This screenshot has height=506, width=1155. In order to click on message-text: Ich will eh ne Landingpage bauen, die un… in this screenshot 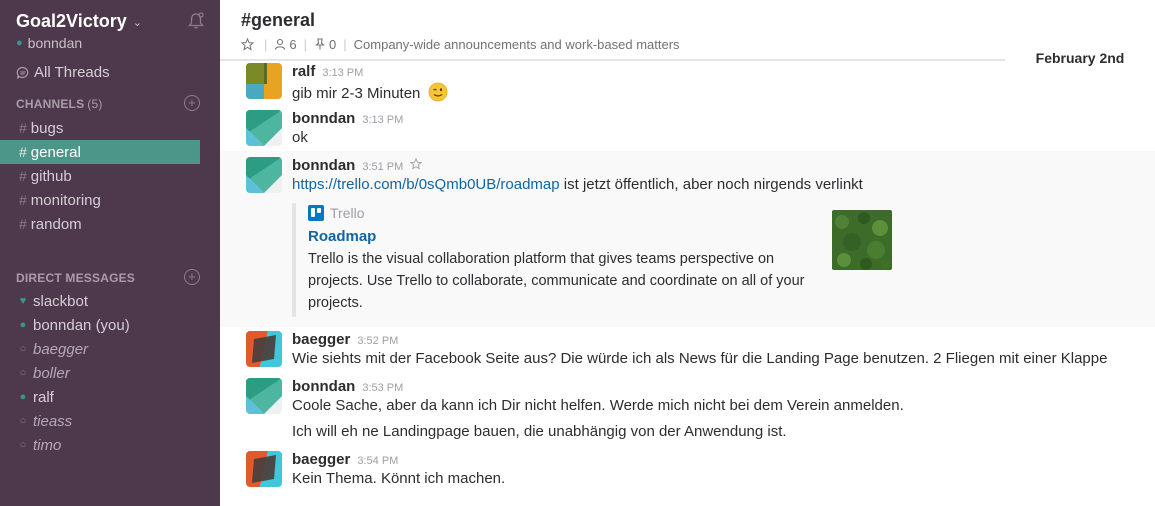, I will do `click(539, 431)`.